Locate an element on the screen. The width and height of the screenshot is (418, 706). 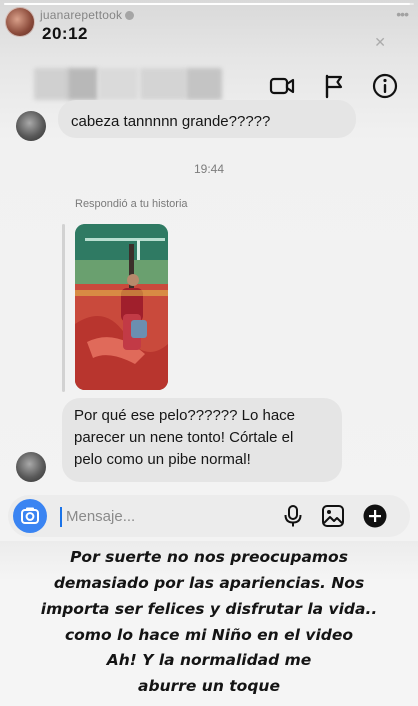
video-call-icon is located at coordinates (282, 86).